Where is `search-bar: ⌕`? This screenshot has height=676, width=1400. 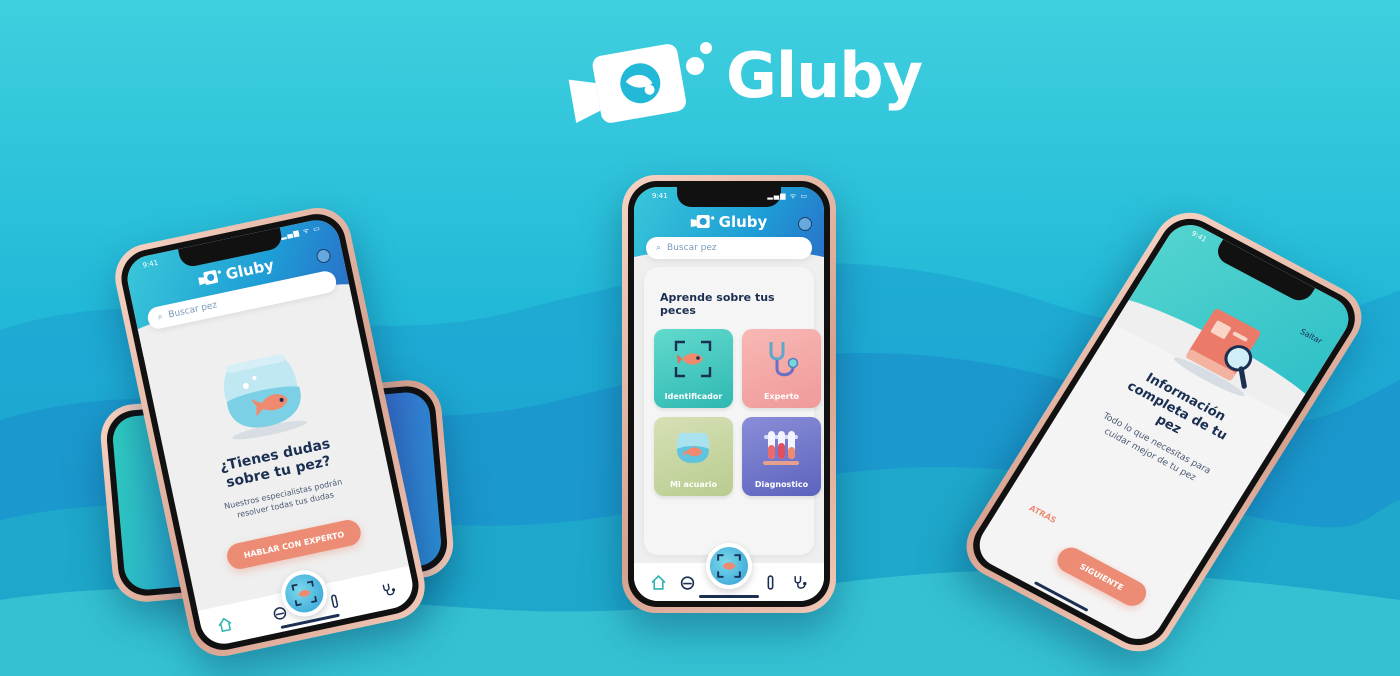 search-bar: ⌕ is located at coordinates (729, 248).